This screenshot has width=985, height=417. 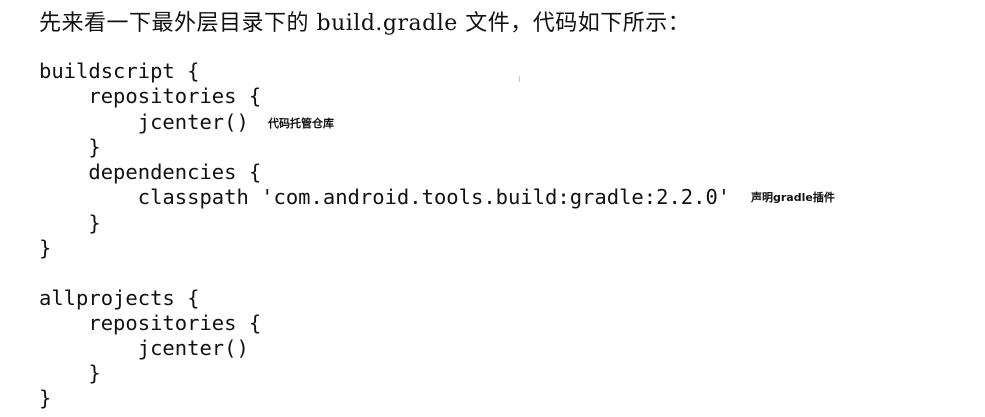 What do you see at coordinates (70, 147) in the screenshot?
I see `code-line-repositories-close: }` at bounding box center [70, 147].